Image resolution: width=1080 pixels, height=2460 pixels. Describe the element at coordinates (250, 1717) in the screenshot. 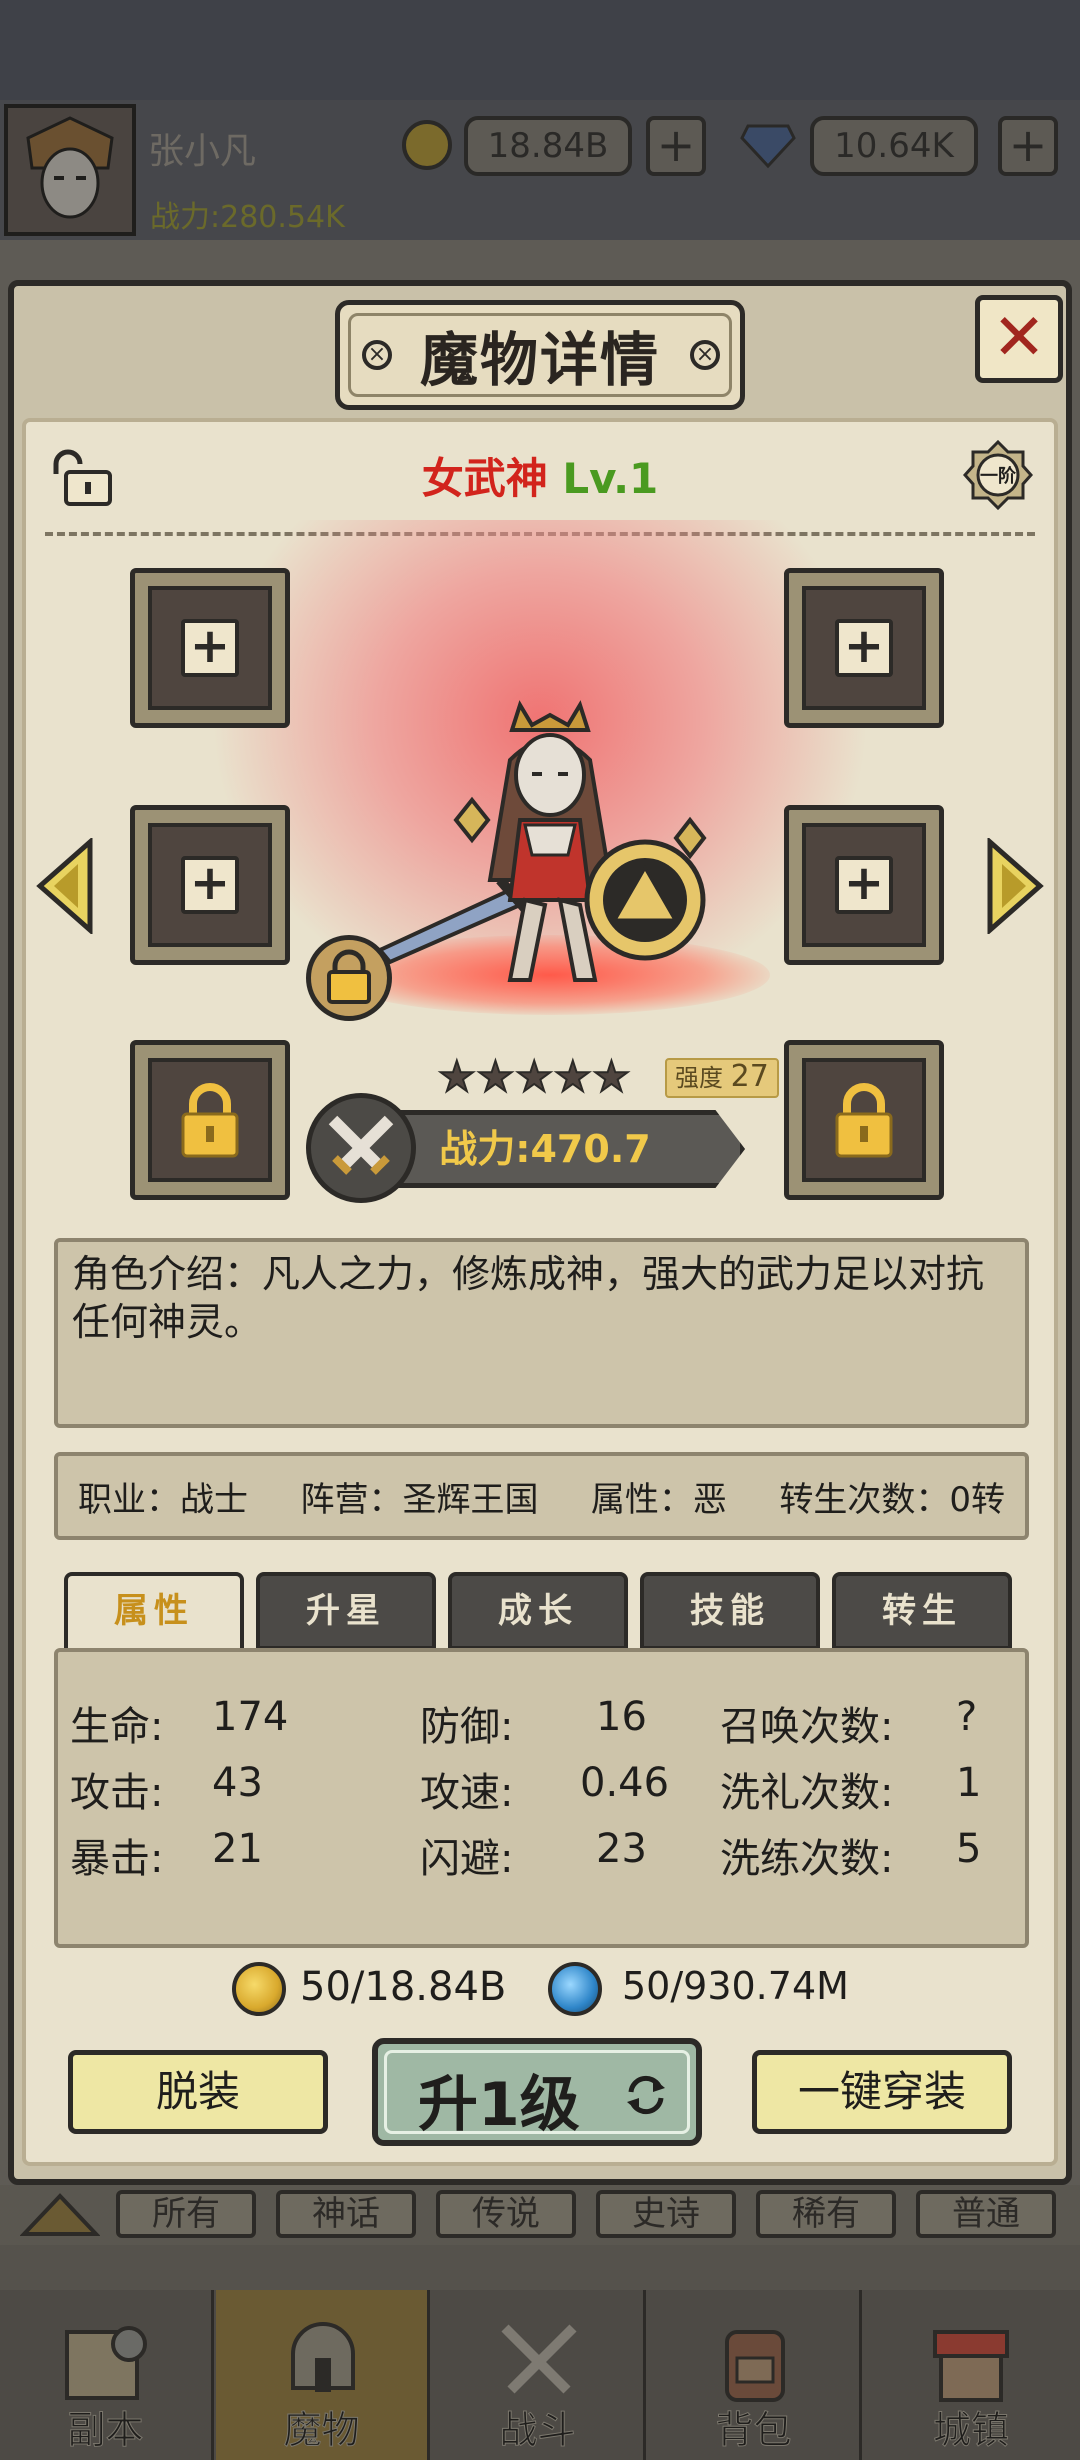

I see `stat-value: 174` at that location.